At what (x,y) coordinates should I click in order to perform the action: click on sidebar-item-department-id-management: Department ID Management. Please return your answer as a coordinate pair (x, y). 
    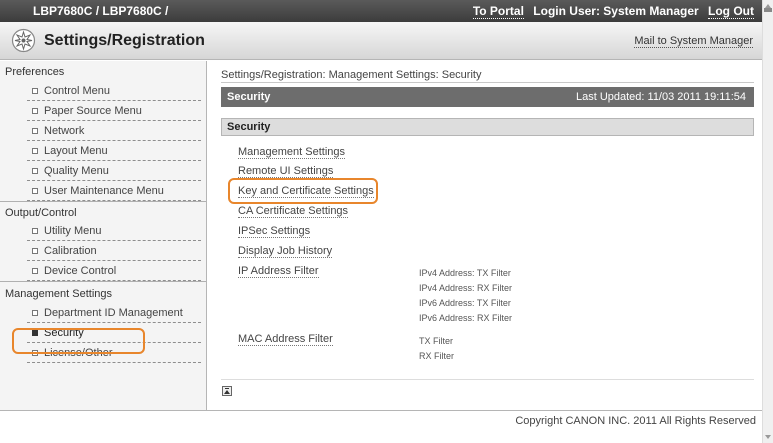
    Looking at the image, I should click on (114, 313).